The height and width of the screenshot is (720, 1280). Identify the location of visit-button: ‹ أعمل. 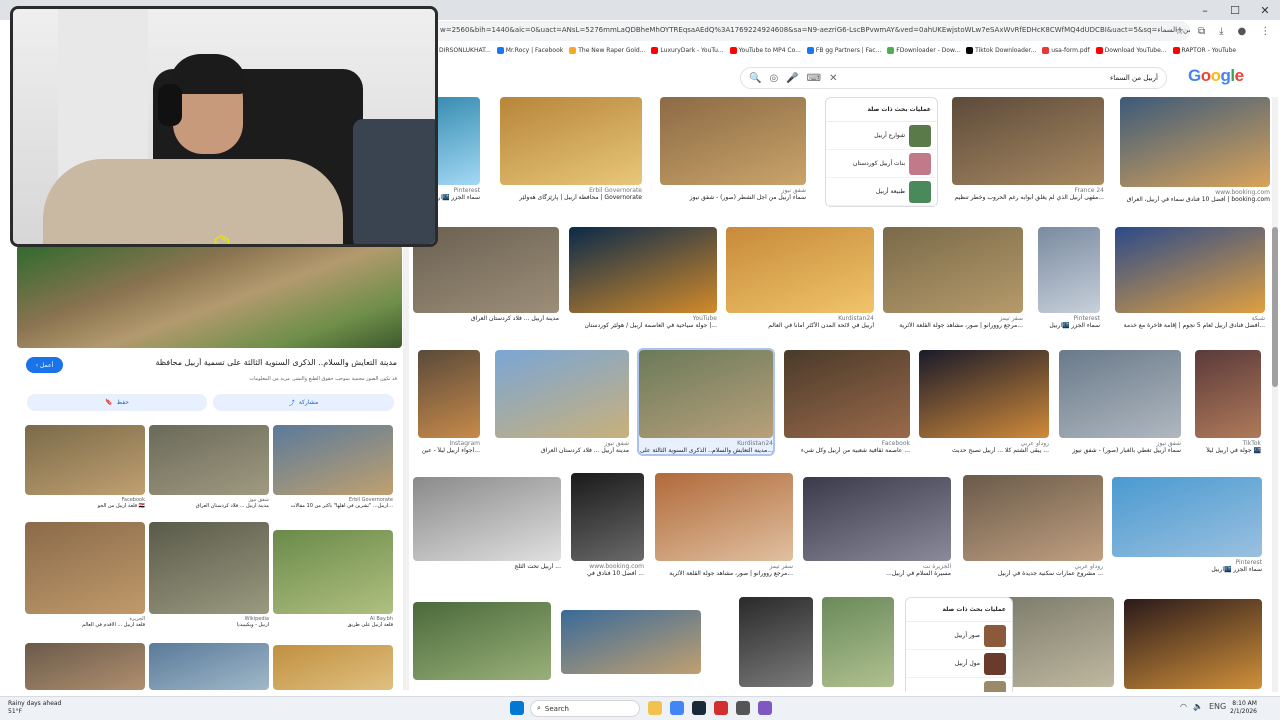
(44, 365).